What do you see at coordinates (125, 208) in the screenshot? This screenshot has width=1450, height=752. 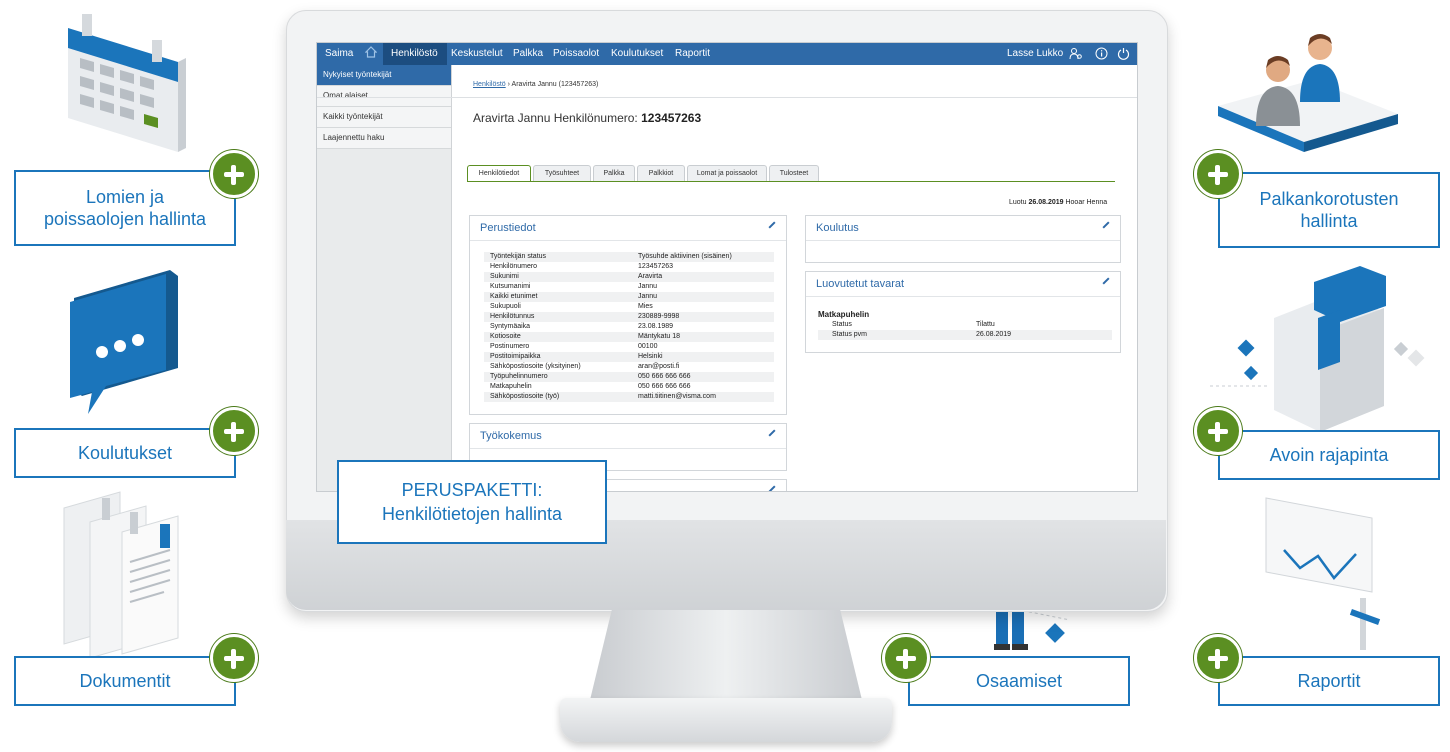 I see `feature-lomien-hallinta: Lomien ja poissaolojen hallinta` at bounding box center [125, 208].